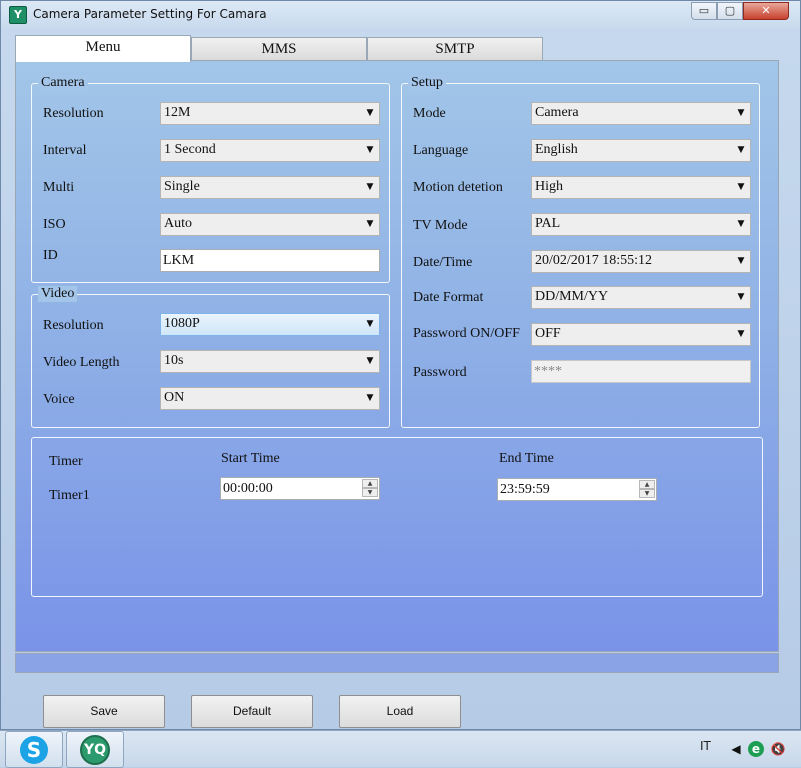 The image size is (801, 768). I want to click on language-label: Language, so click(441, 150).